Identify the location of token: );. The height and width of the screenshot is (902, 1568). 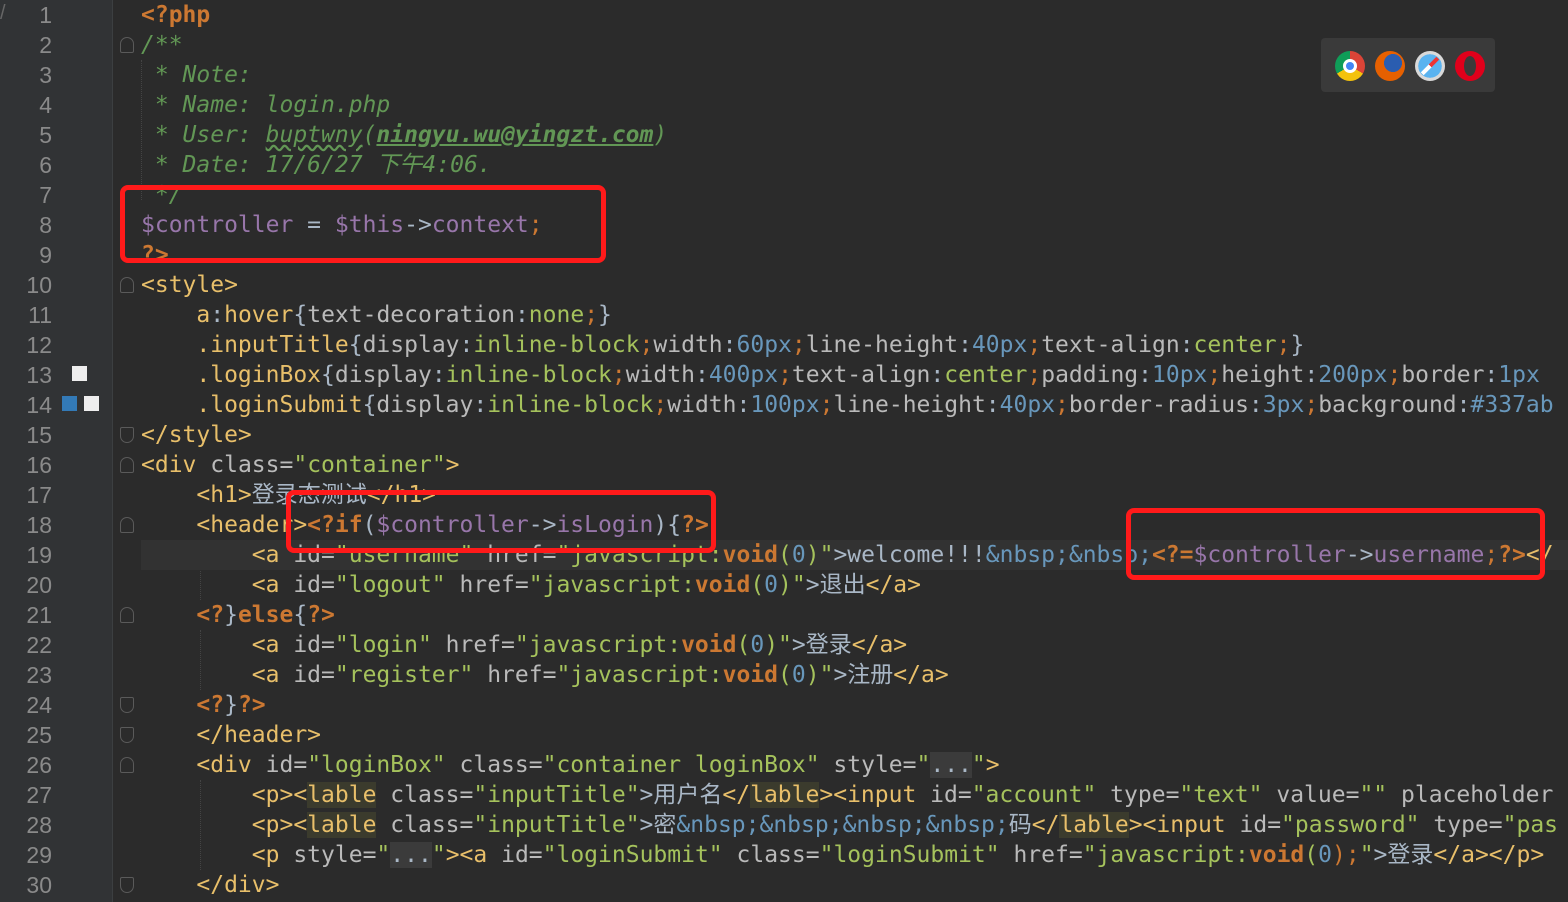
(1345, 855).